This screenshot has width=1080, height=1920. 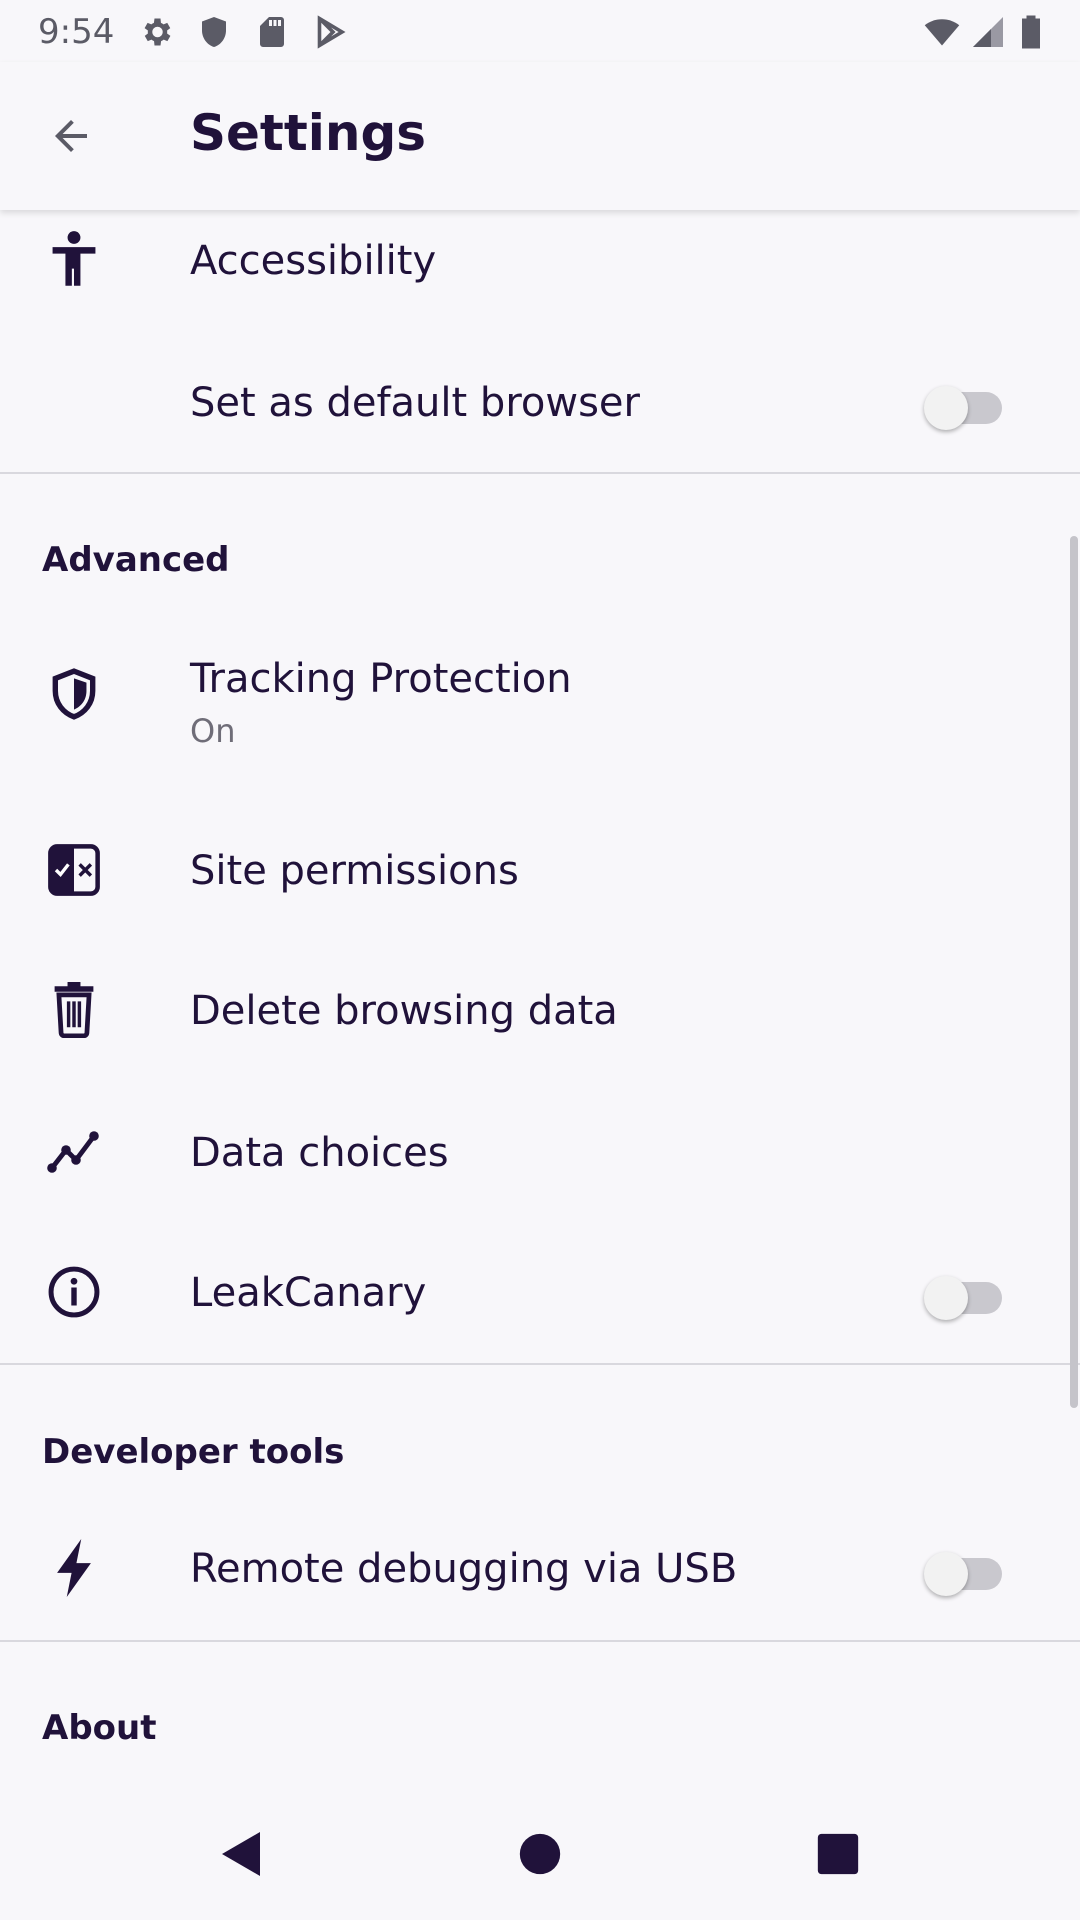 I want to click on setting-label: Site permissions, so click(x=354, y=871).